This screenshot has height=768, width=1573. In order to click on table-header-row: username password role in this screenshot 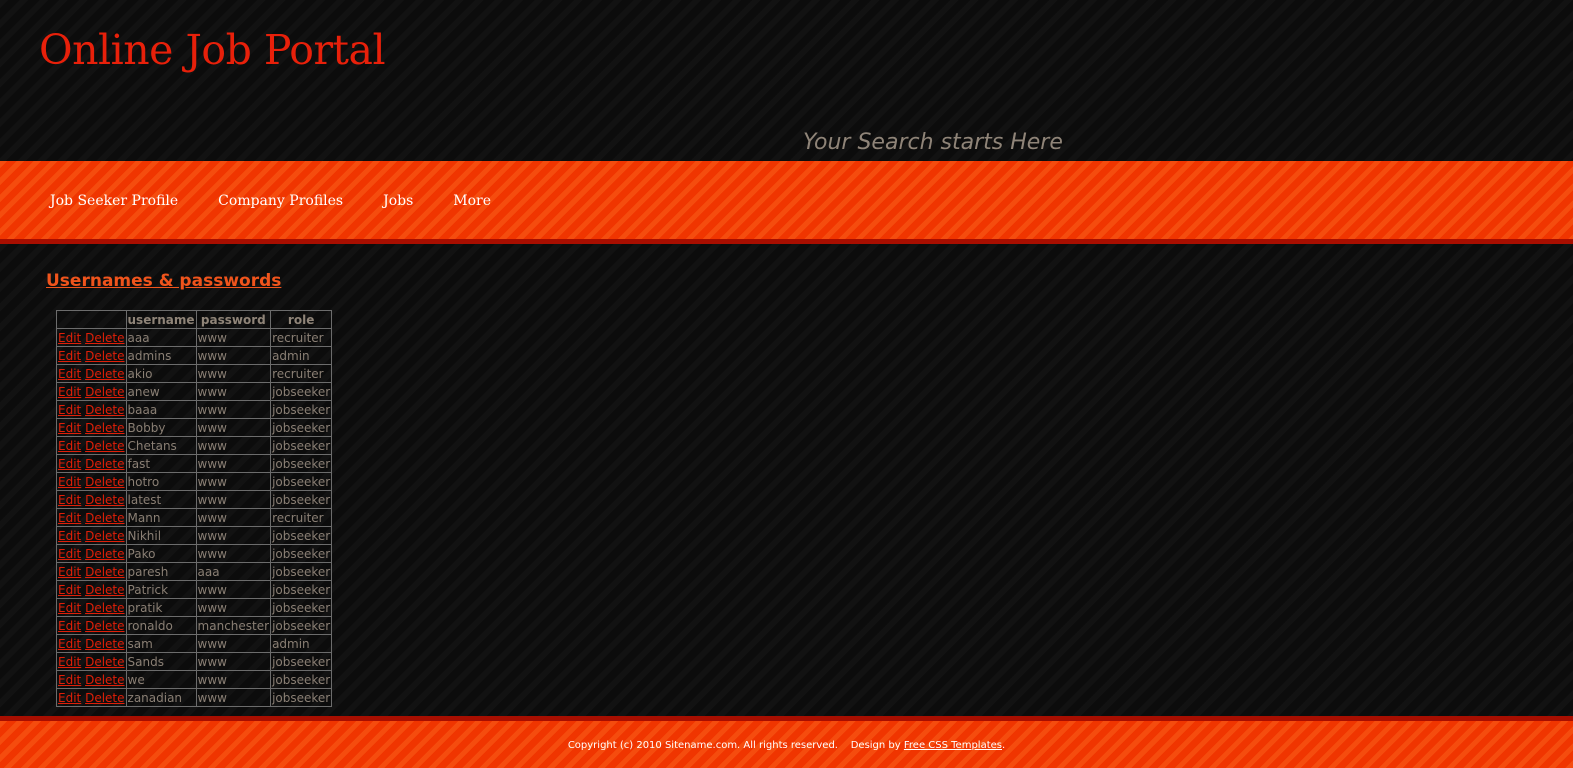, I will do `click(194, 319)`.